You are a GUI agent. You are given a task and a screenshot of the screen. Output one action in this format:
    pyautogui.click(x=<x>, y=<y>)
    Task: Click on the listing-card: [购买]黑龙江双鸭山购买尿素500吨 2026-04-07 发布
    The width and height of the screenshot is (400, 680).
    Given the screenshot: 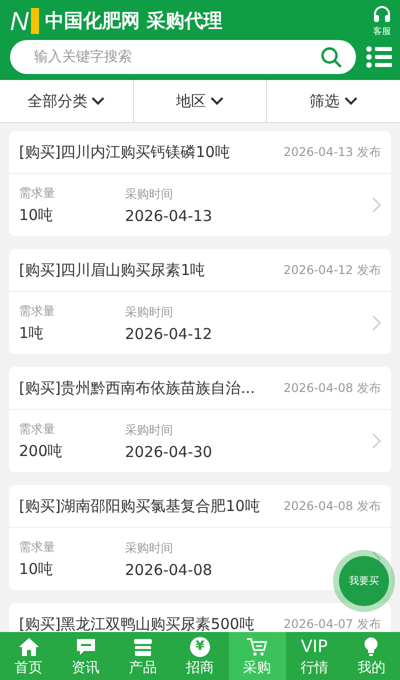 What is the action you would take?
    pyautogui.click(x=200, y=617)
    